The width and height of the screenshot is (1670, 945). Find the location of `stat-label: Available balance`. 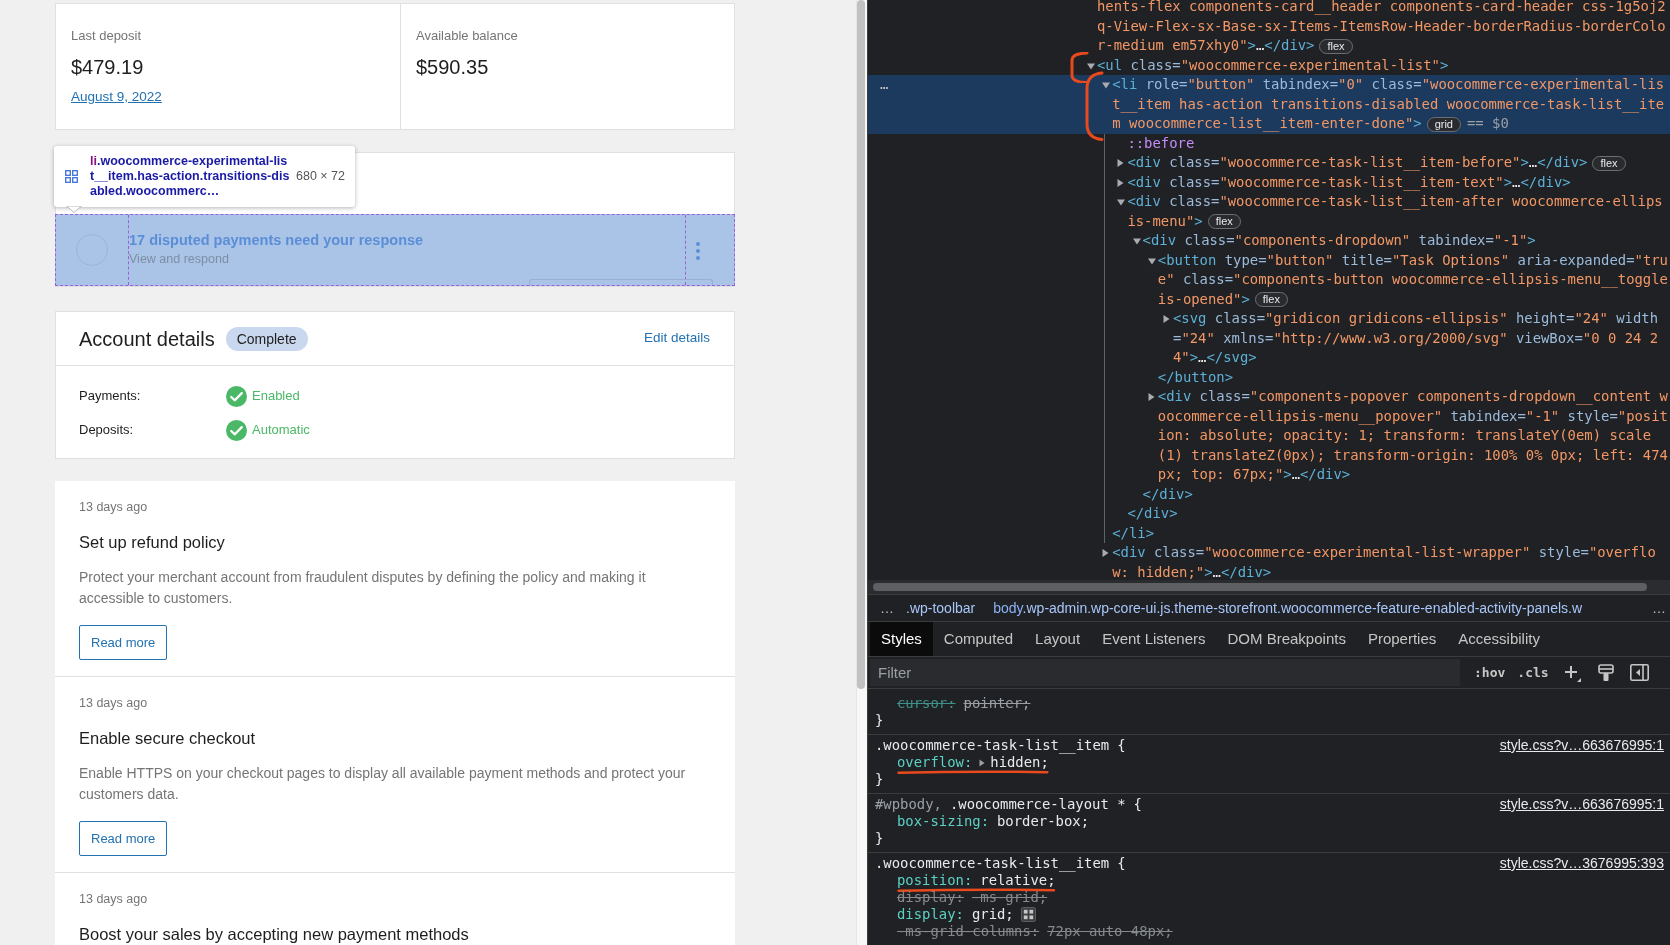

stat-label: Available balance is located at coordinates (467, 36).